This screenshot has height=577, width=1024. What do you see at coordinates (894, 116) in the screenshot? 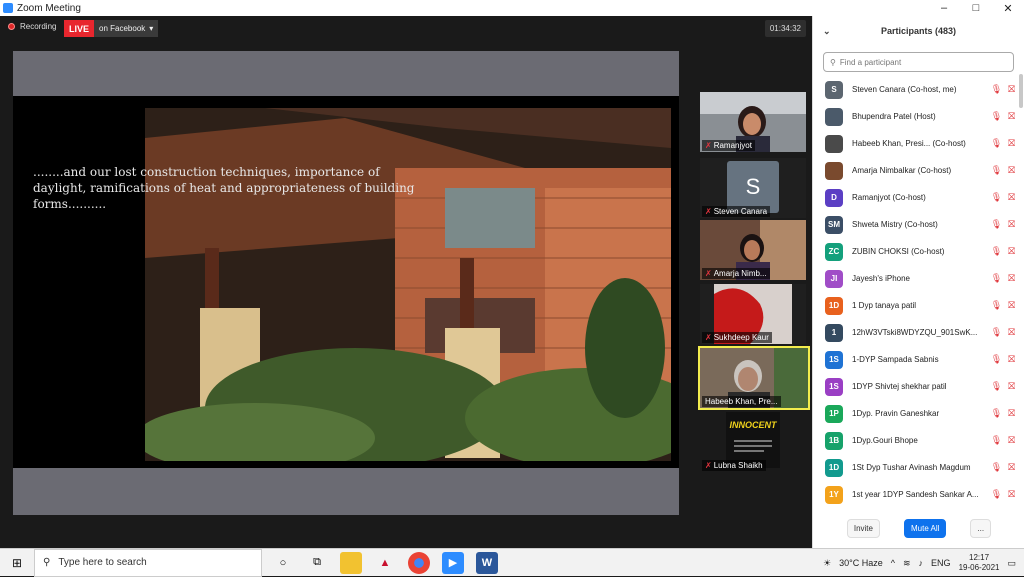
I see `participant-name: Bhupendra Patel (Host)` at bounding box center [894, 116].